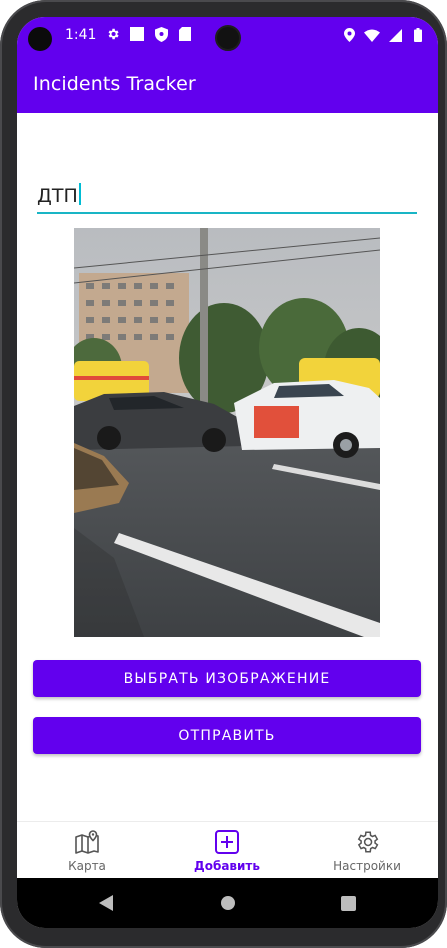  What do you see at coordinates (87, 842) in the screenshot?
I see `map-icon` at bounding box center [87, 842].